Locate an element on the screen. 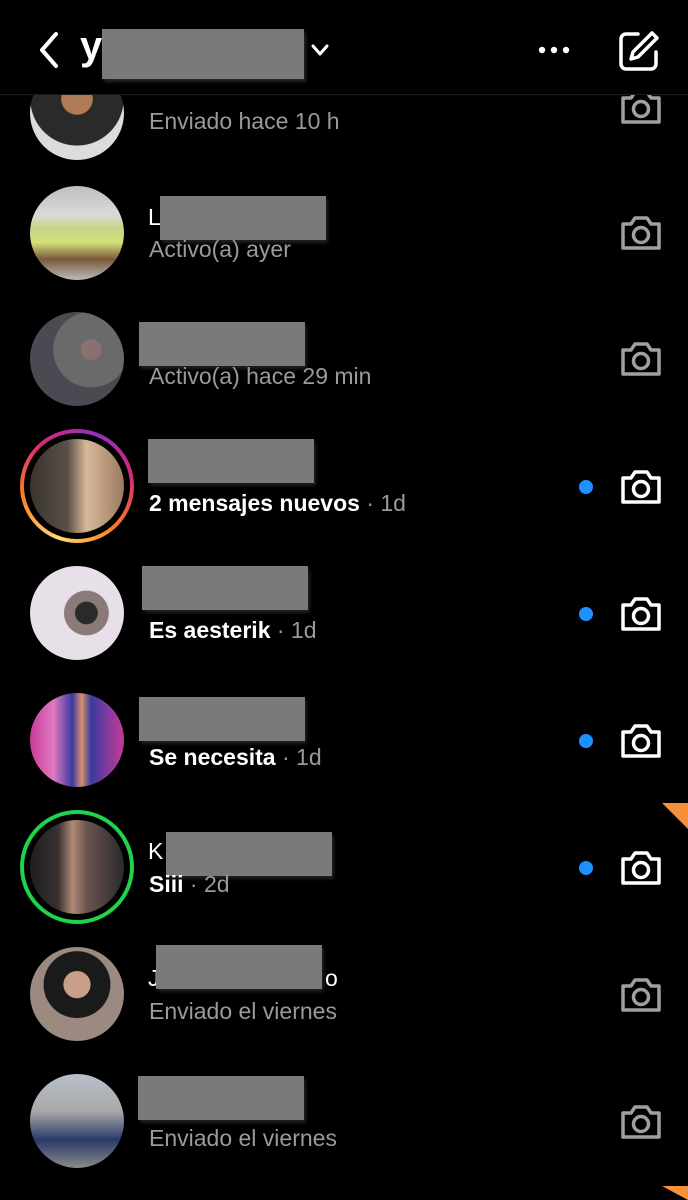 The height and width of the screenshot is (1200, 688). conversation-row: K Siii · 2d is located at coordinates (344, 873).